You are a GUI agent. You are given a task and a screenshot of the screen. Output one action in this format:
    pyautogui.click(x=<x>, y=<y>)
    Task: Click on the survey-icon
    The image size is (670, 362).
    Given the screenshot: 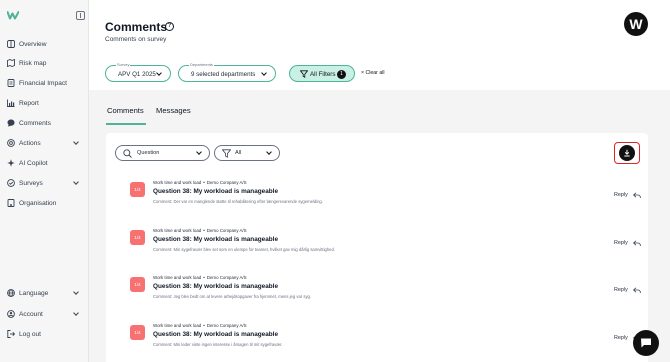 What is the action you would take?
    pyautogui.click(x=11, y=183)
    